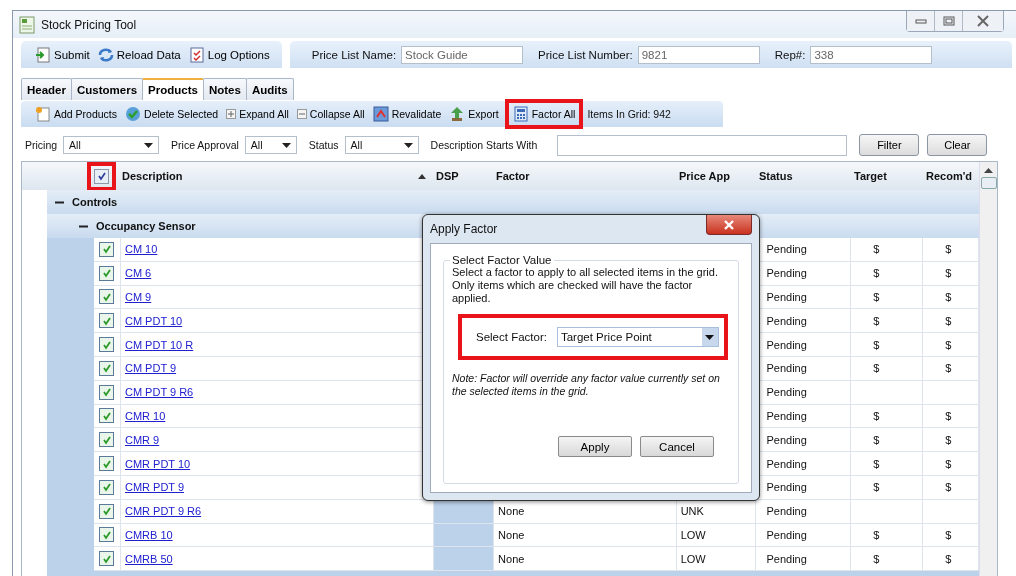  I want to click on items-count: Items In Grid: 942, so click(629, 114).